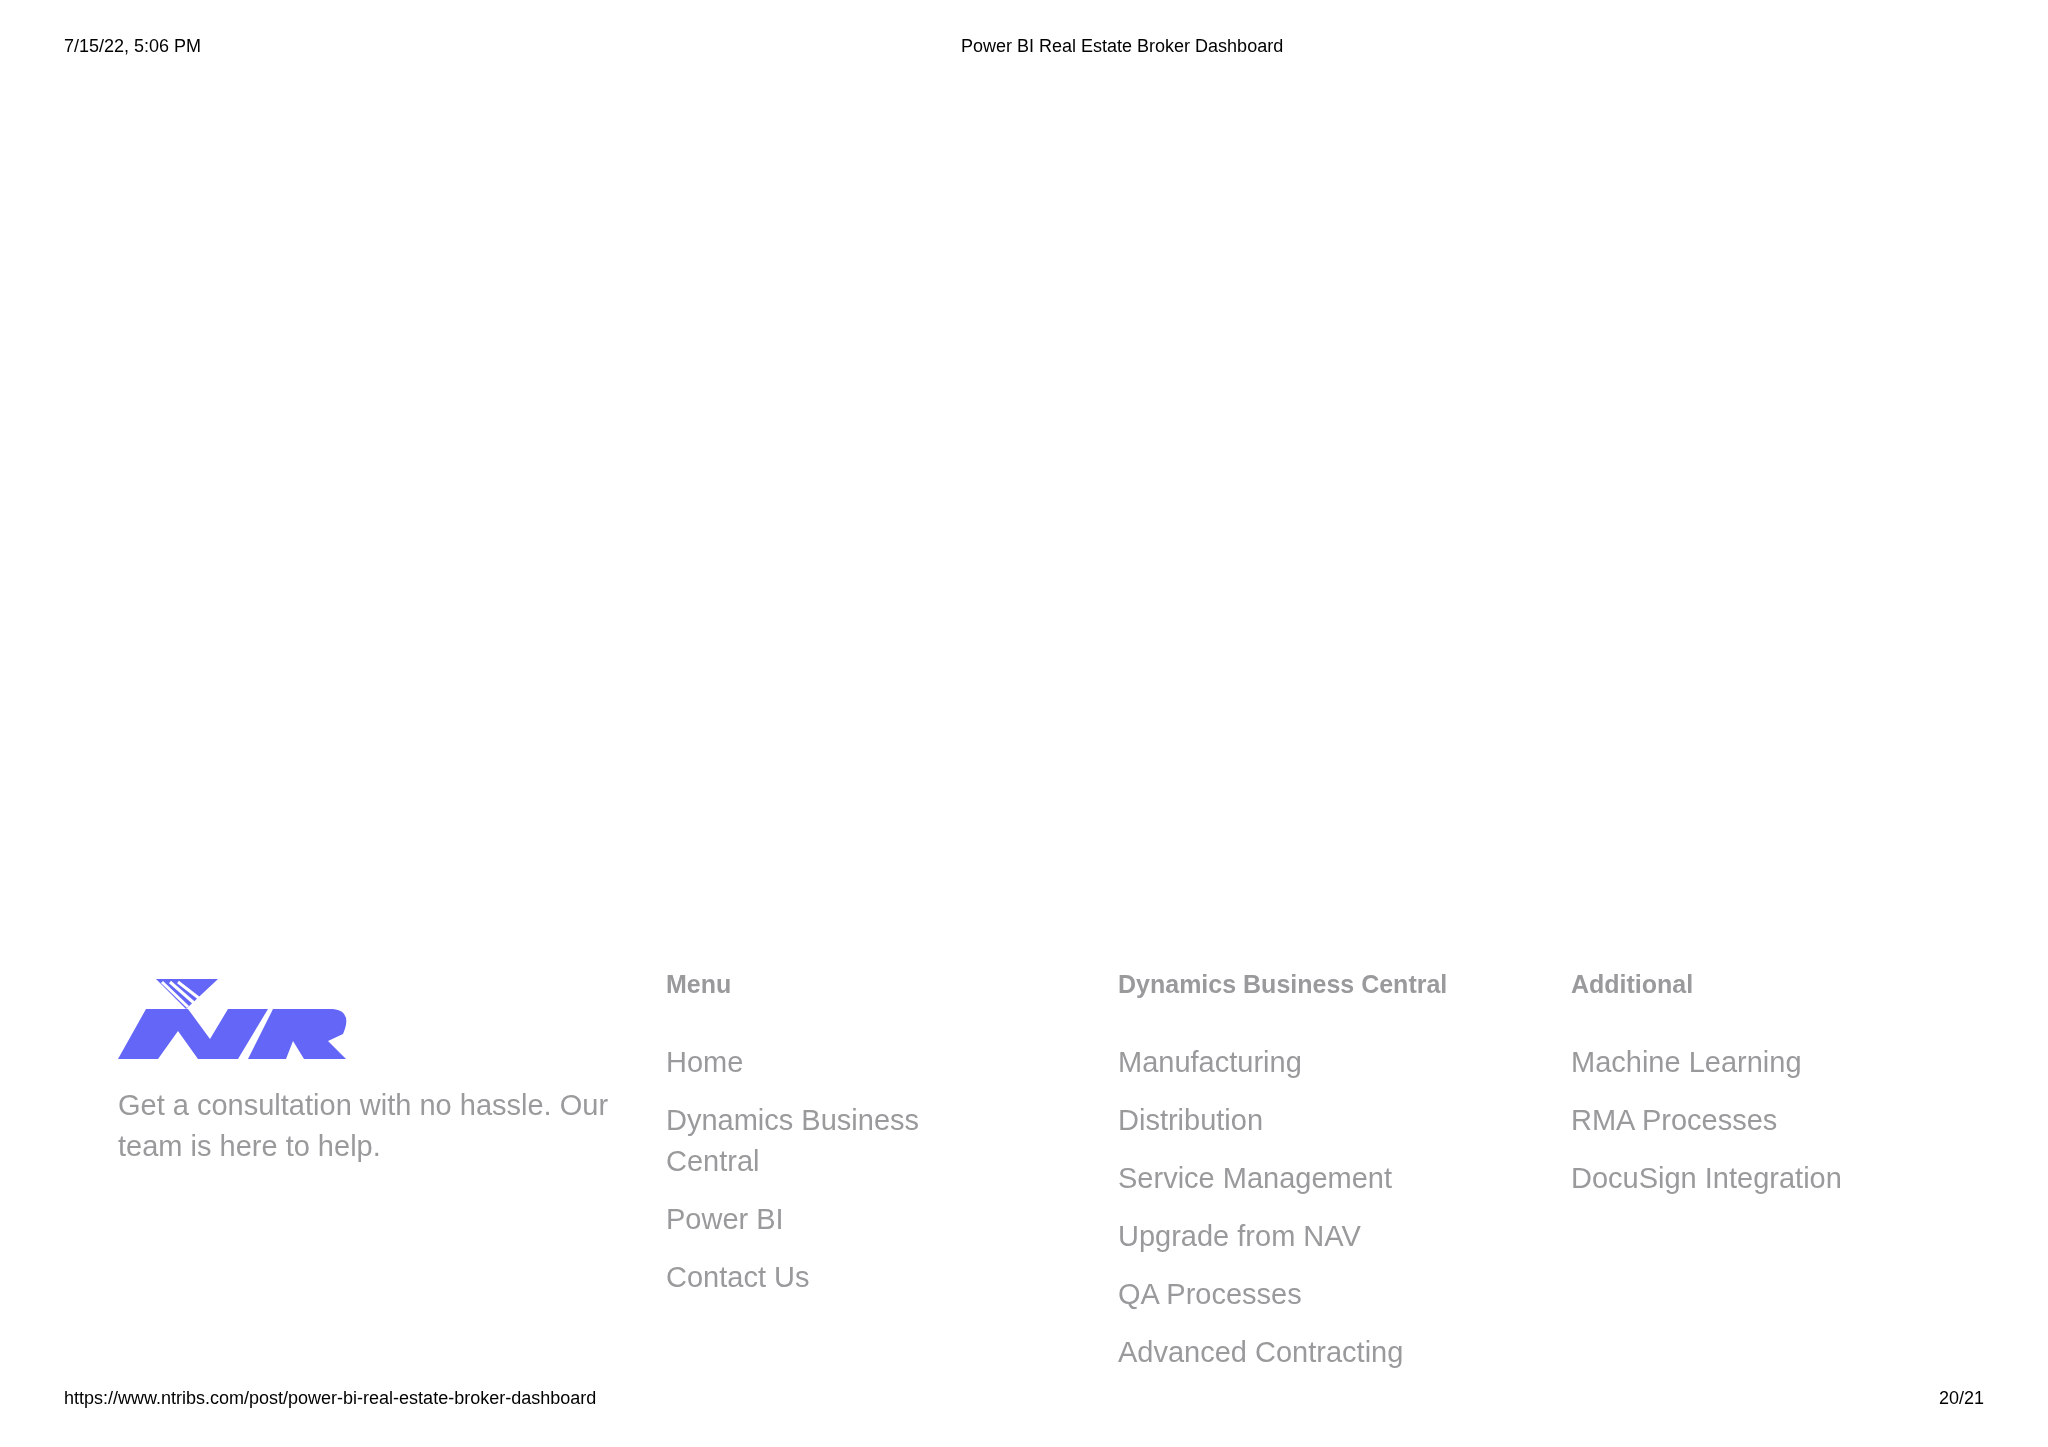  What do you see at coordinates (1278, 1062) in the screenshot?
I see `footer-link: Manufacturing` at bounding box center [1278, 1062].